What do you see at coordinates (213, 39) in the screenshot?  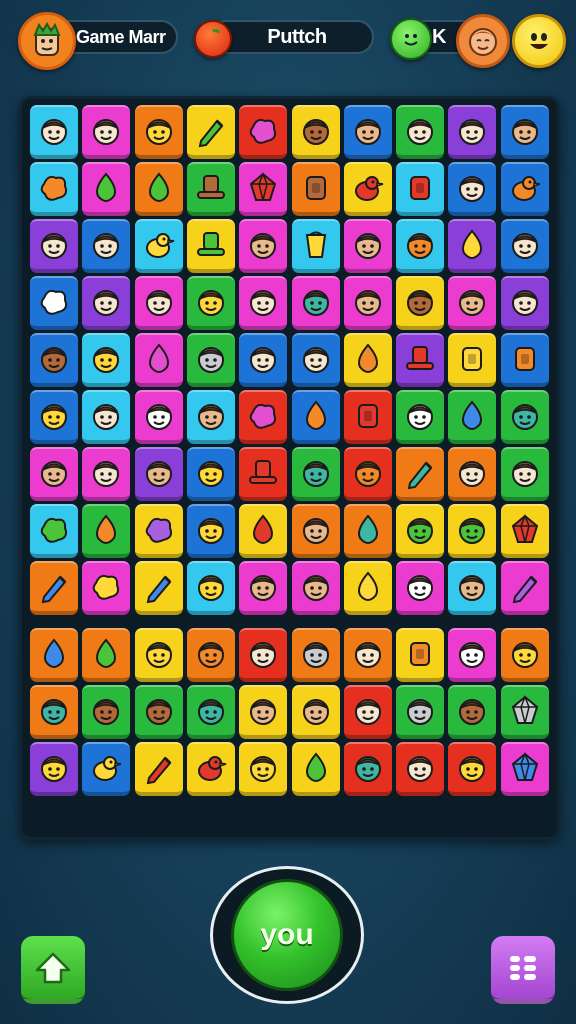 I see `fruit-icon` at bounding box center [213, 39].